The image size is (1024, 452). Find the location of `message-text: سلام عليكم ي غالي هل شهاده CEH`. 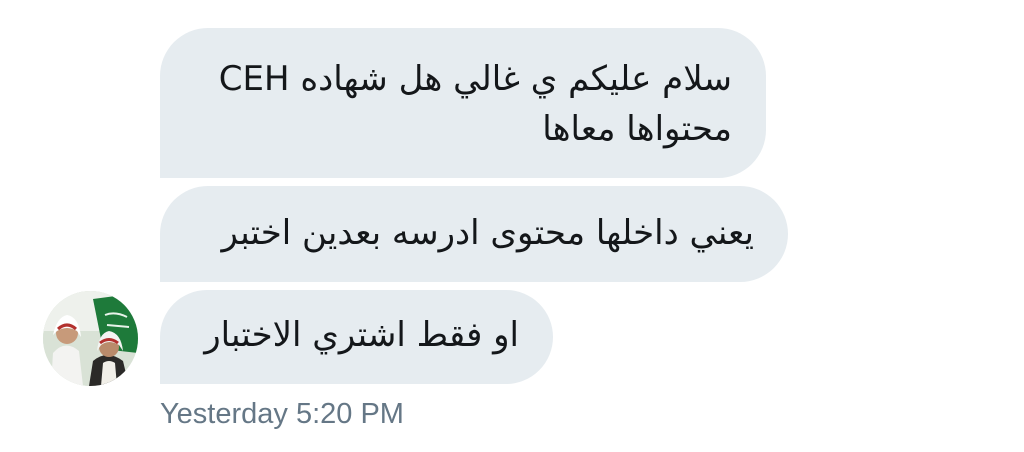

message-text: سلام عليكم ي غالي هل شهاده CEH is located at coordinates (475, 79).